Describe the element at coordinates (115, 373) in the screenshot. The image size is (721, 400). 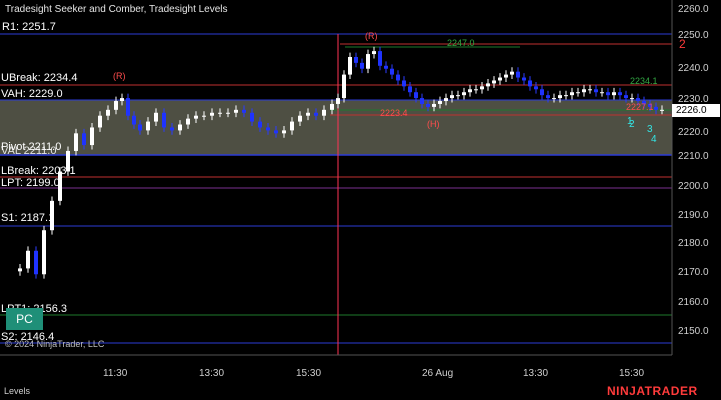
I see `x-tick: 11:30` at that location.